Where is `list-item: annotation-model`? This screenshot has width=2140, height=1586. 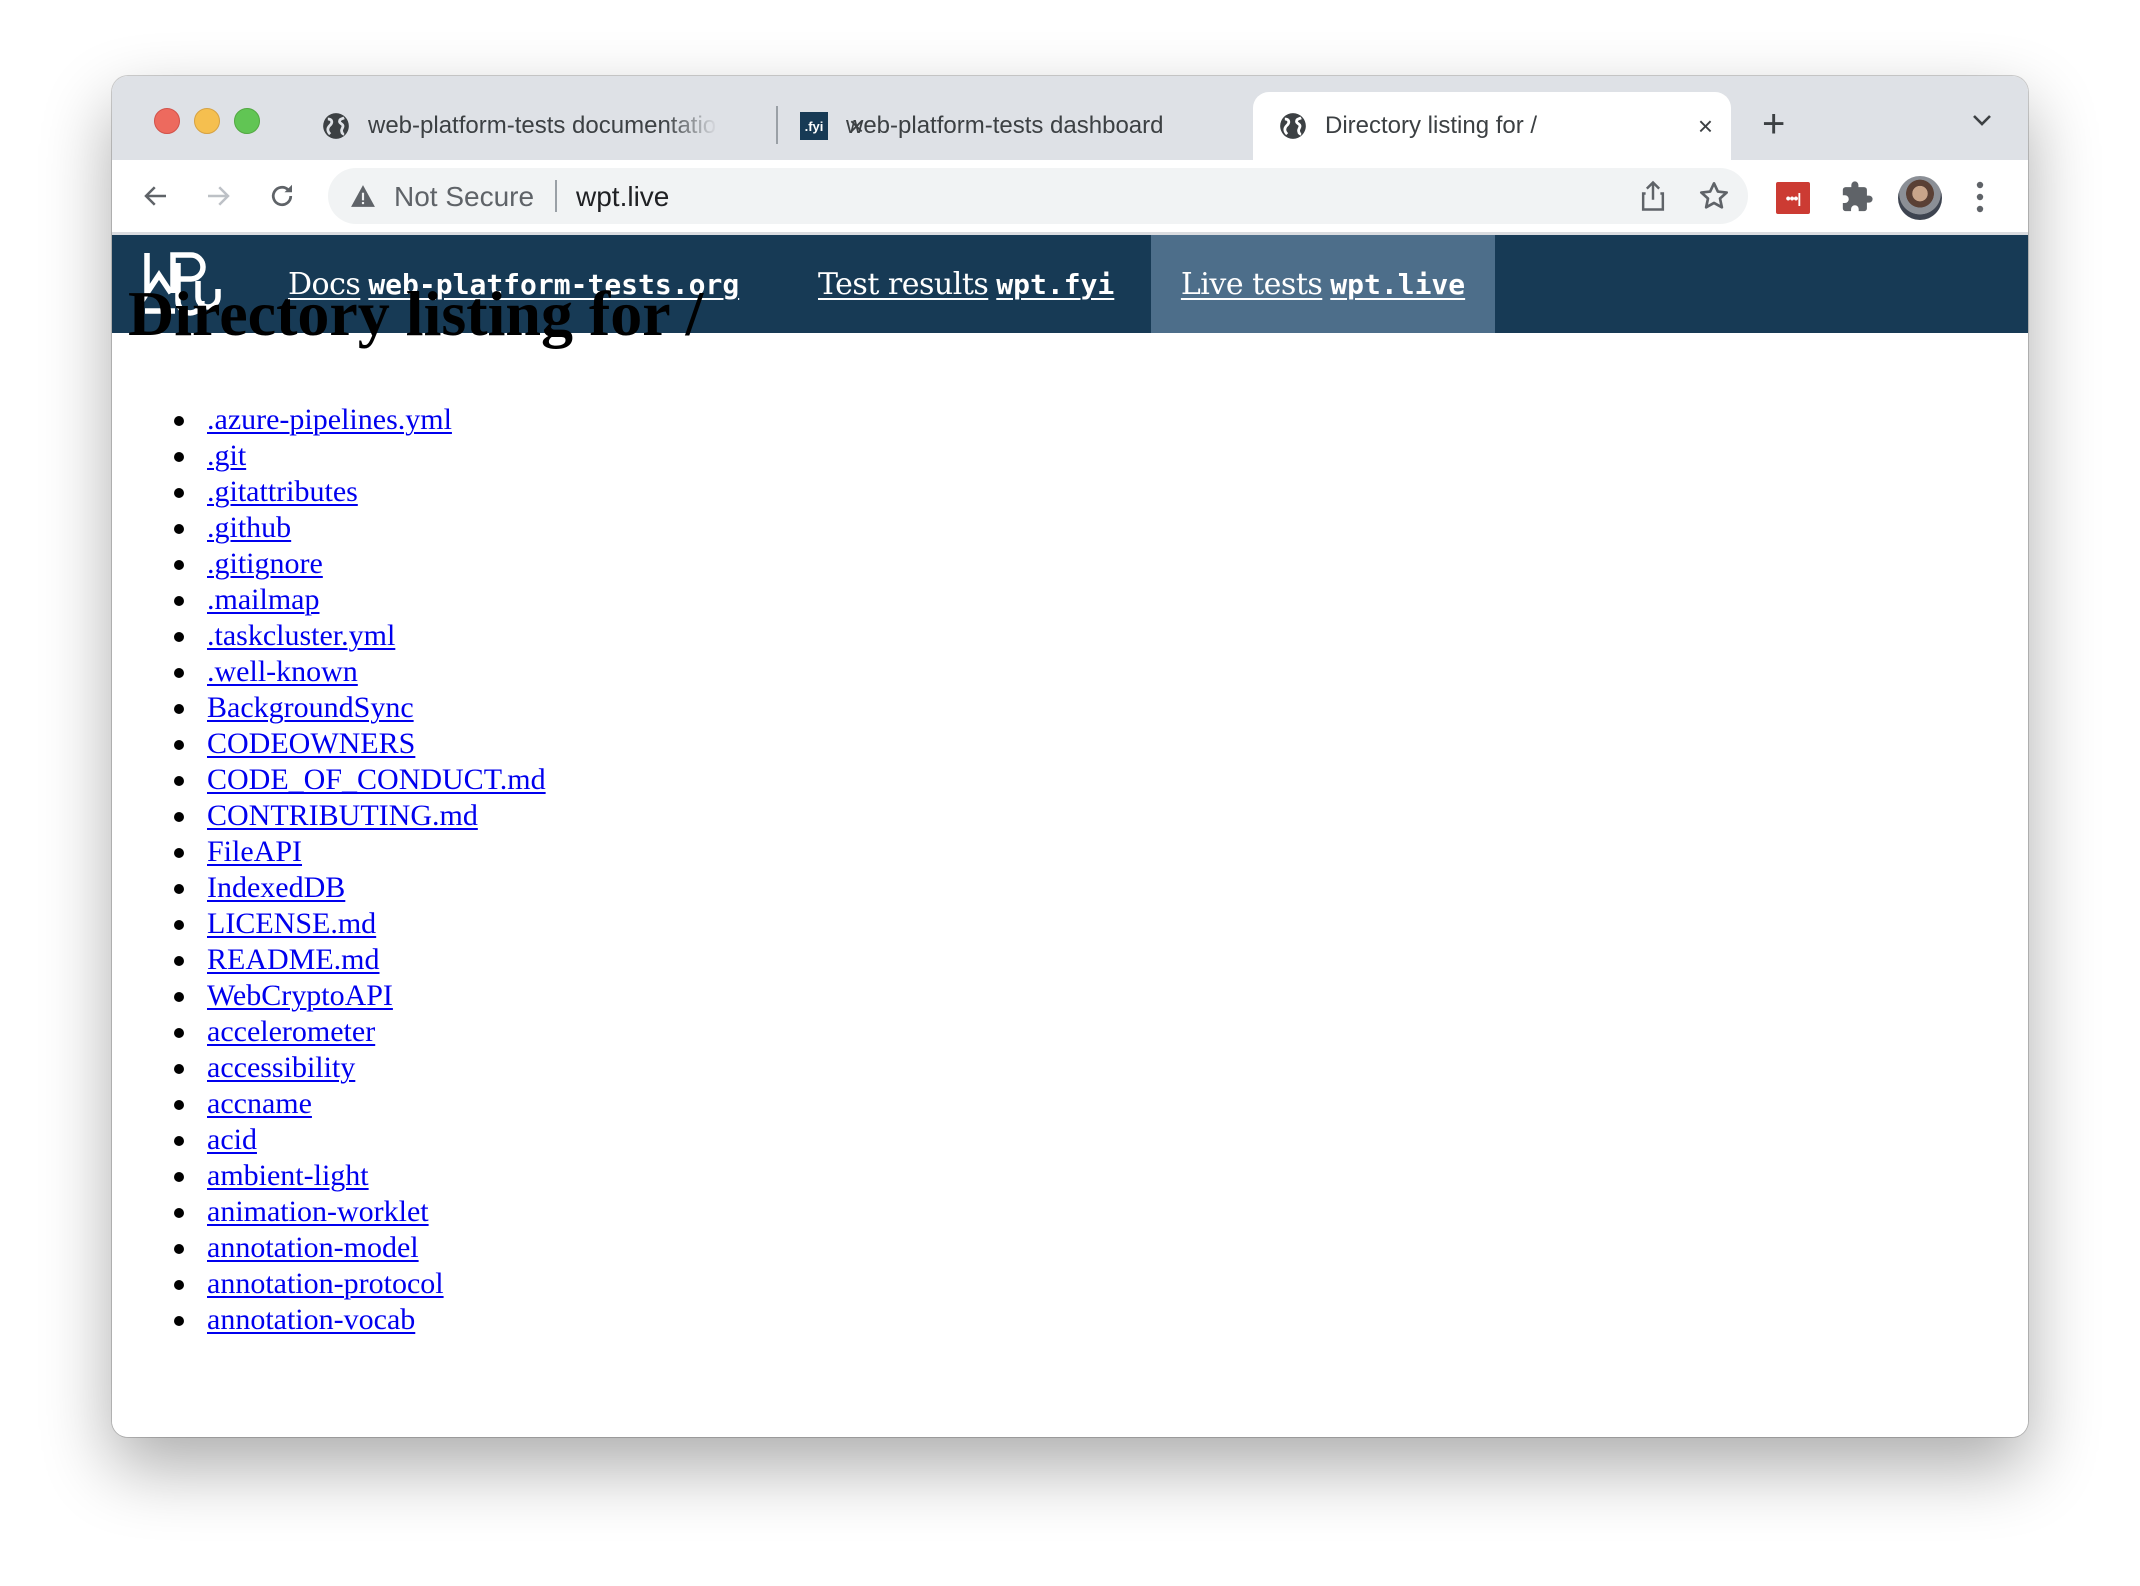 list-item: annotation-model is located at coordinates (360, 1248).